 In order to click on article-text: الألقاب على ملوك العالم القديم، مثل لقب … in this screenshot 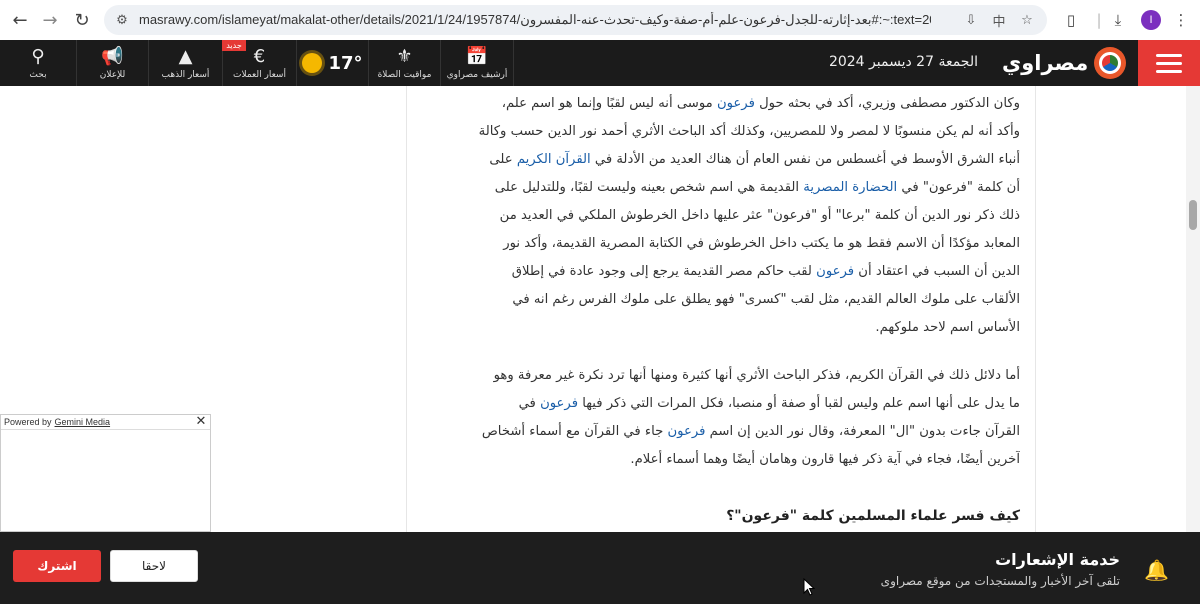, I will do `click(766, 299)`.